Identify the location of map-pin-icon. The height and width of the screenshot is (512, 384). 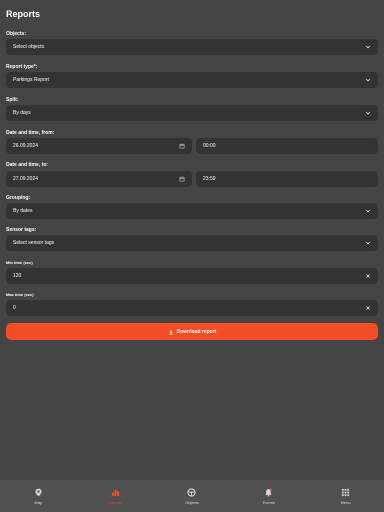
(38, 492).